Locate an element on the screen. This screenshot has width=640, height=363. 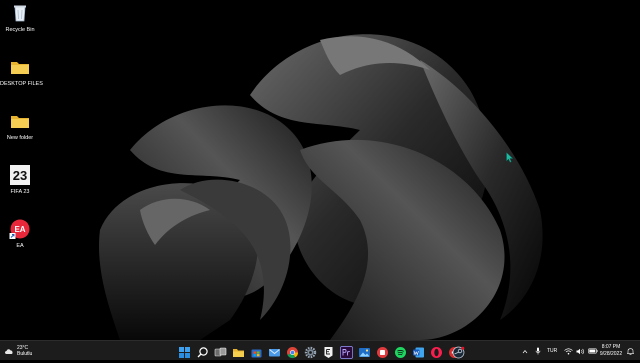
start-icon is located at coordinates (184, 352).